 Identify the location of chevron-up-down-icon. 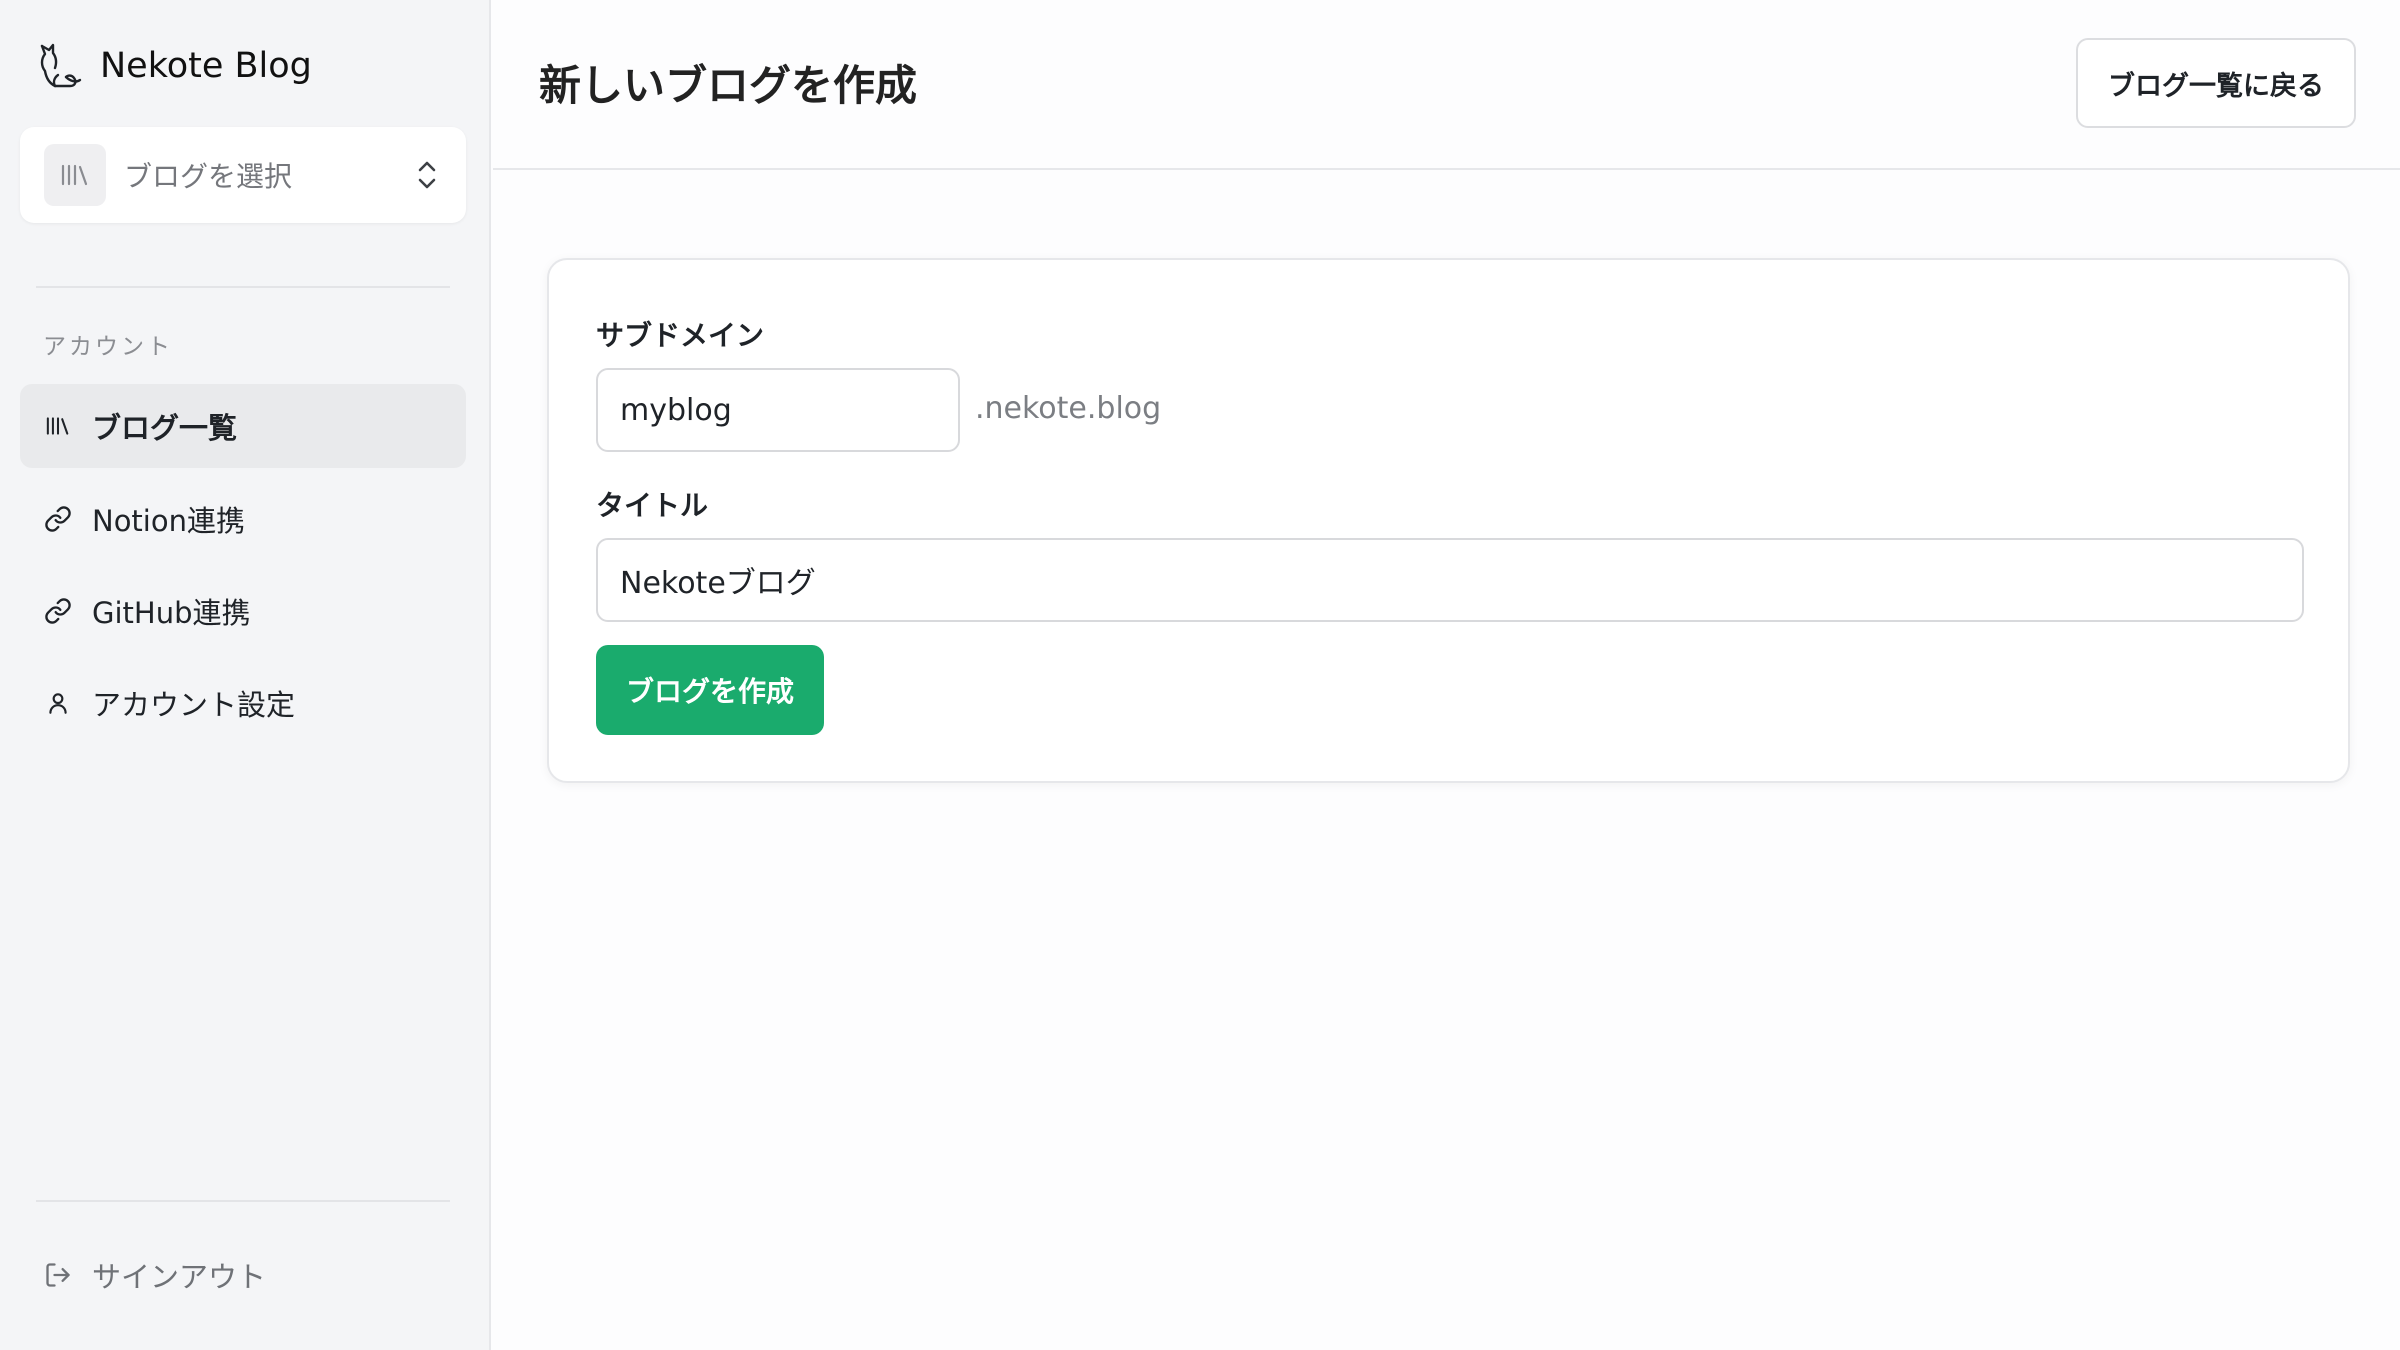
(427, 175).